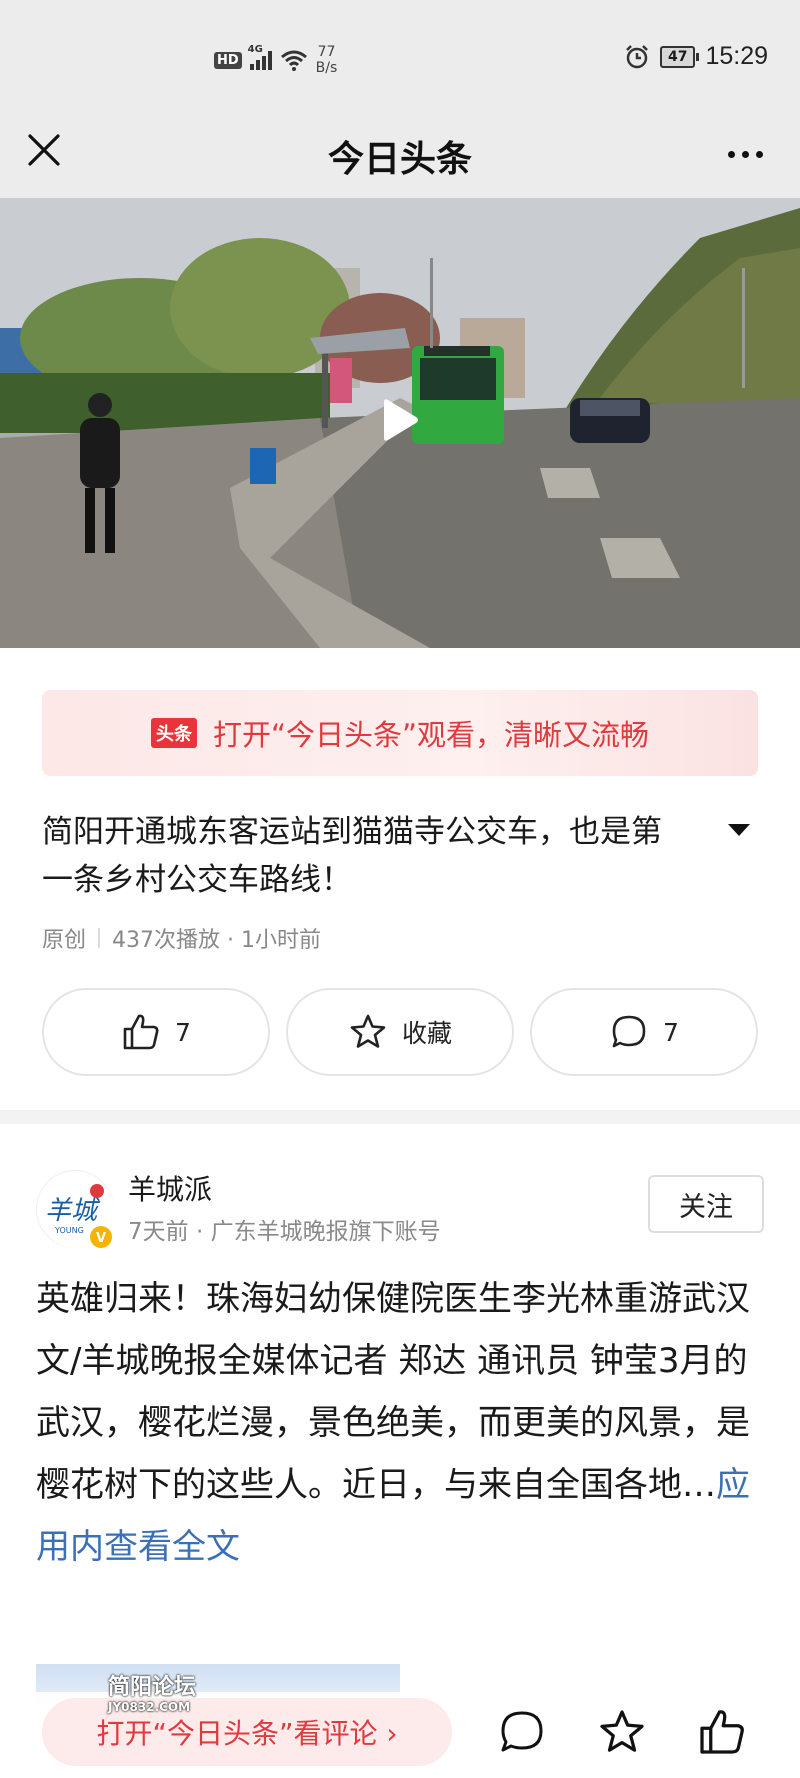 The image size is (800, 1778). I want to click on bottom-comment-button, so click(522, 1732).